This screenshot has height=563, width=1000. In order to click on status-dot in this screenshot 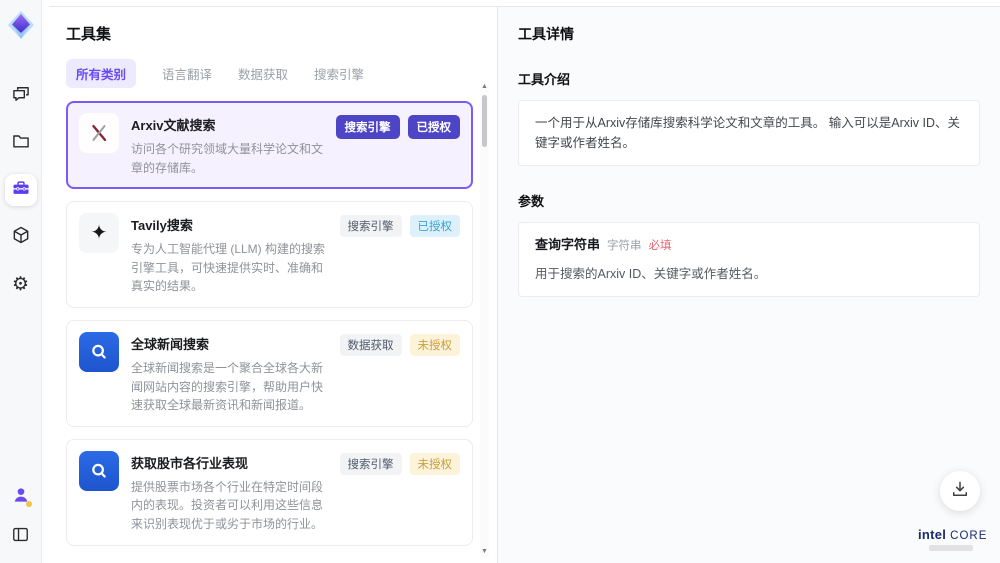, I will do `click(28, 504)`.